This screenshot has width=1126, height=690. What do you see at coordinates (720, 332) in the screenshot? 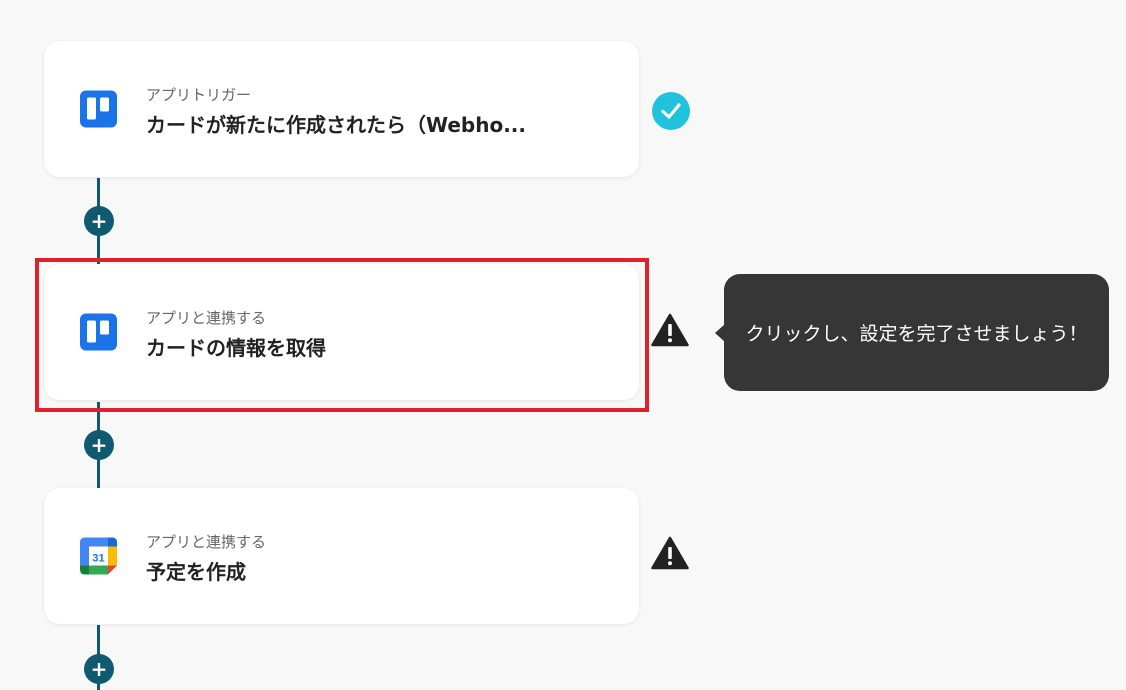
I see `tooltip-arrow` at bounding box center [720, 332].